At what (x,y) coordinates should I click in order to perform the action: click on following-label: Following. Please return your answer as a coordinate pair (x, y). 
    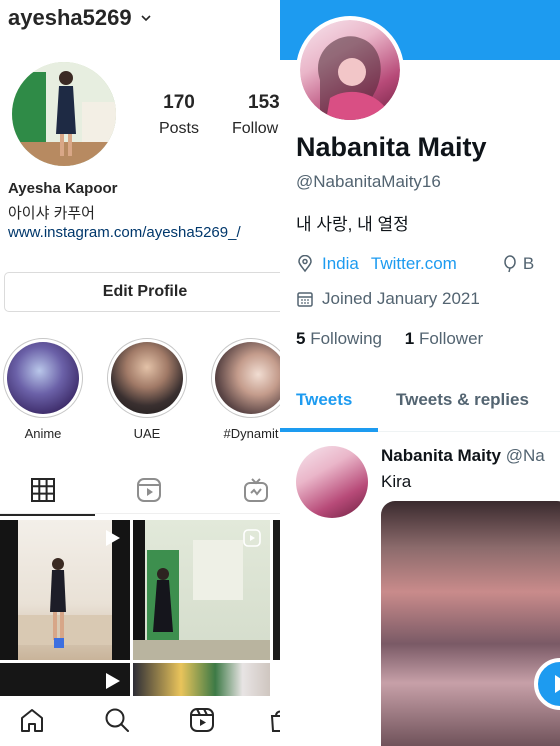
    Looking at the image, I should click on (346, 338).